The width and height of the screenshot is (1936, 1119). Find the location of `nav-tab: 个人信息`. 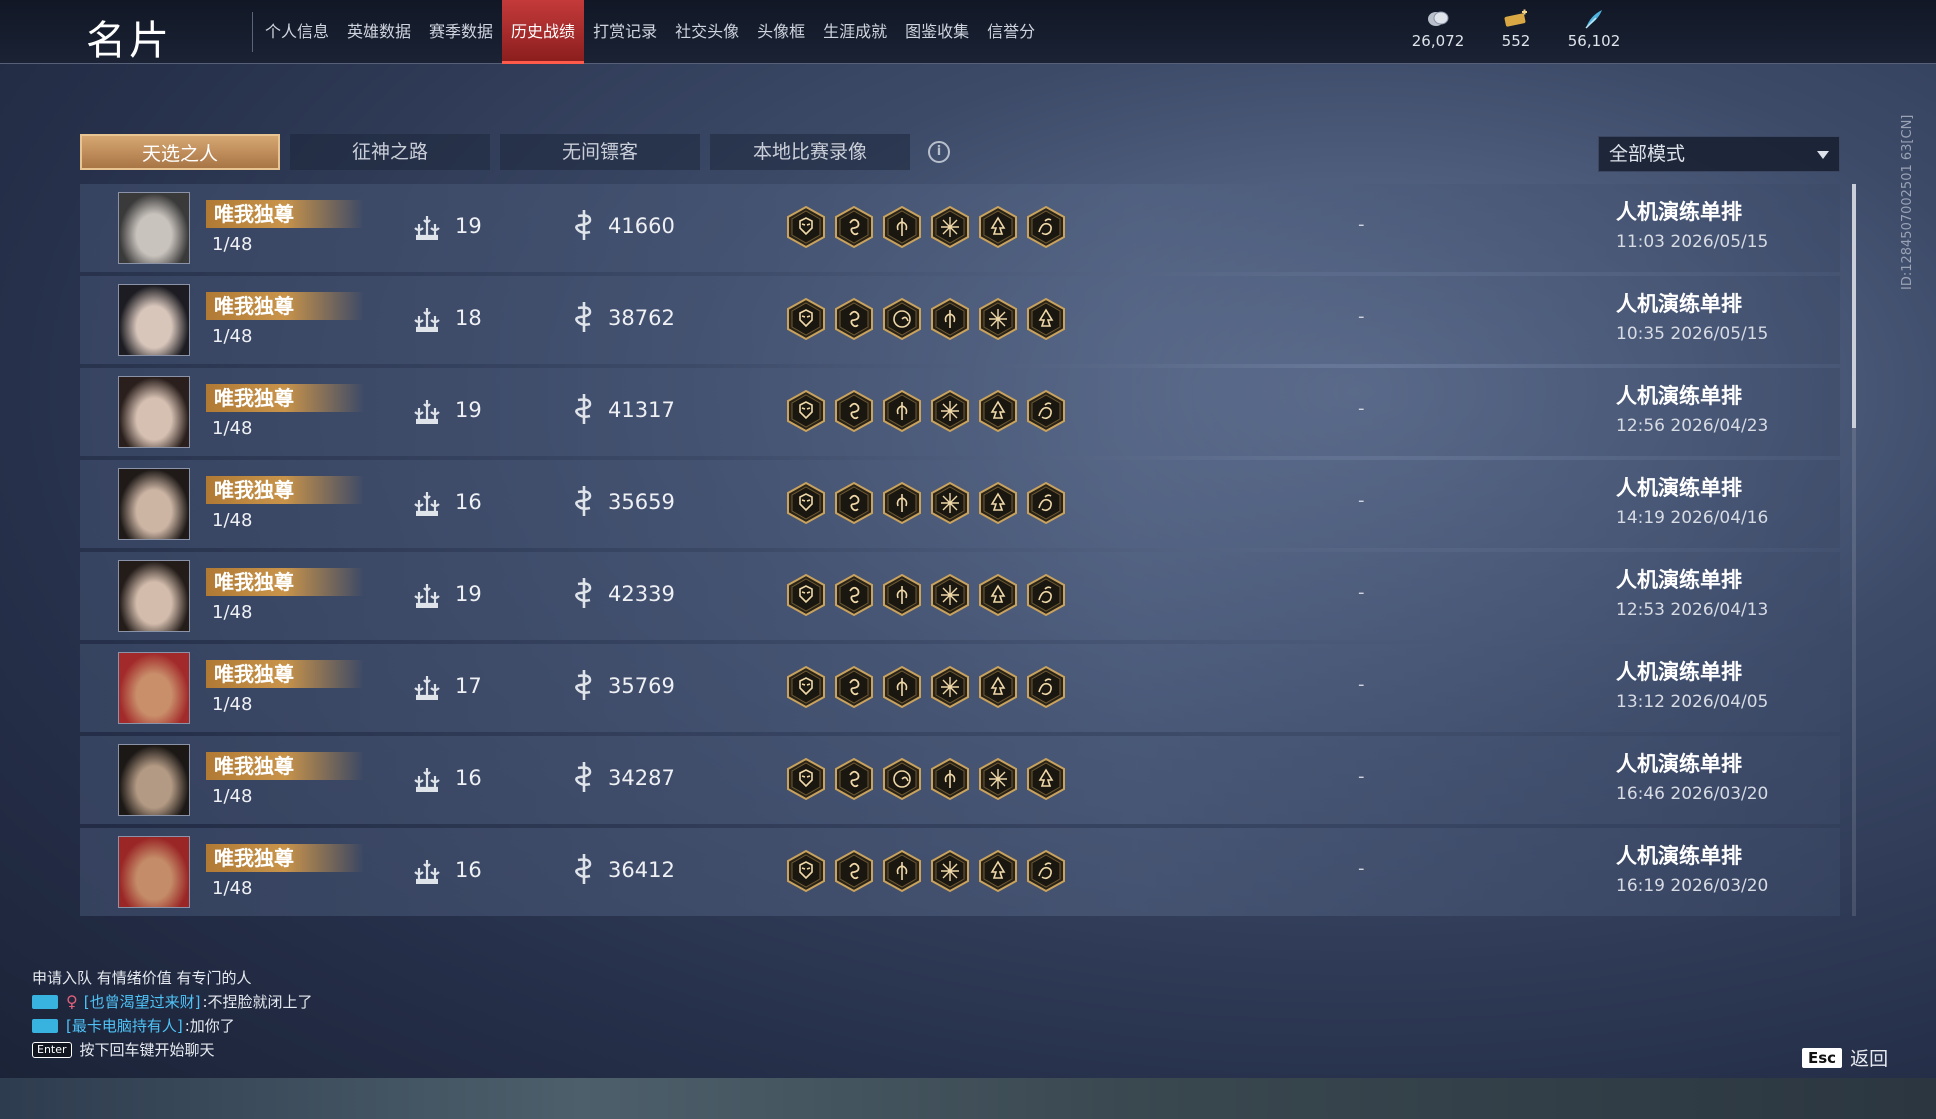

nav-tab: 个人信息 is located at coordinates (297, 32).